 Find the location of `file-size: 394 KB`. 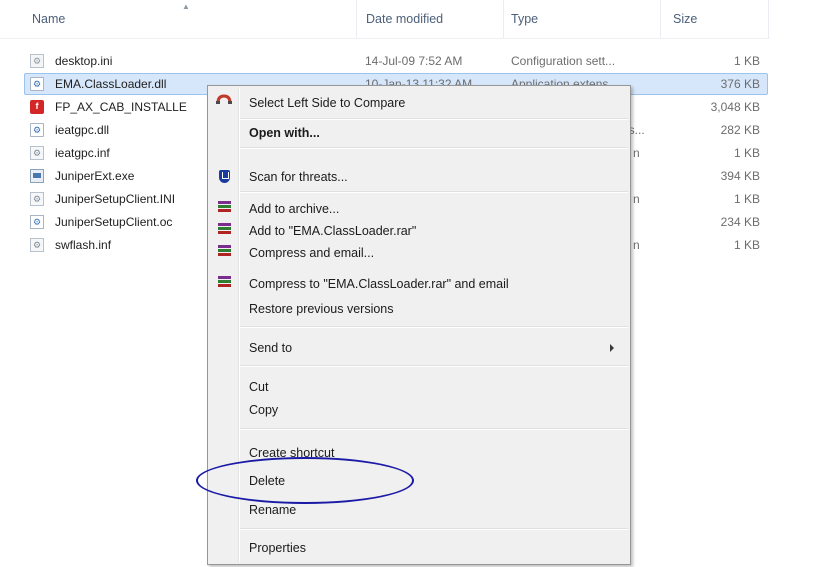

file-size: 394 KB is located at coordinates (740, 176).